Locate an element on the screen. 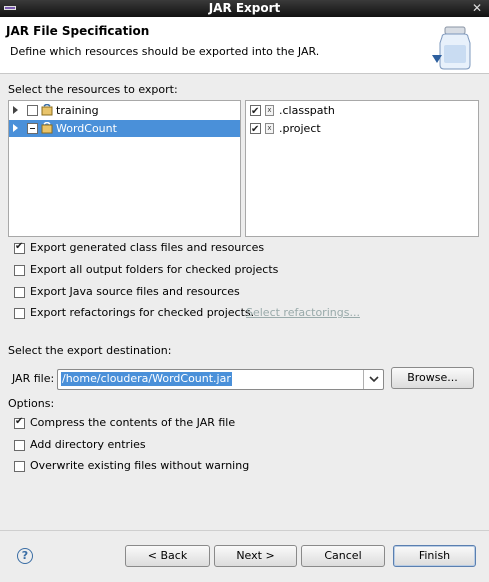 The image size is (489, 582). destination-label: Select the export destination: is located at coordinates (90, 350).